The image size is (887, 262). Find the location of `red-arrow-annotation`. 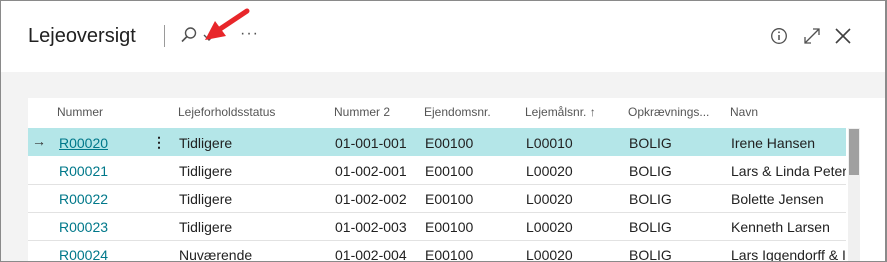

red-arrow-annotation is located at coordinates (227, 24).